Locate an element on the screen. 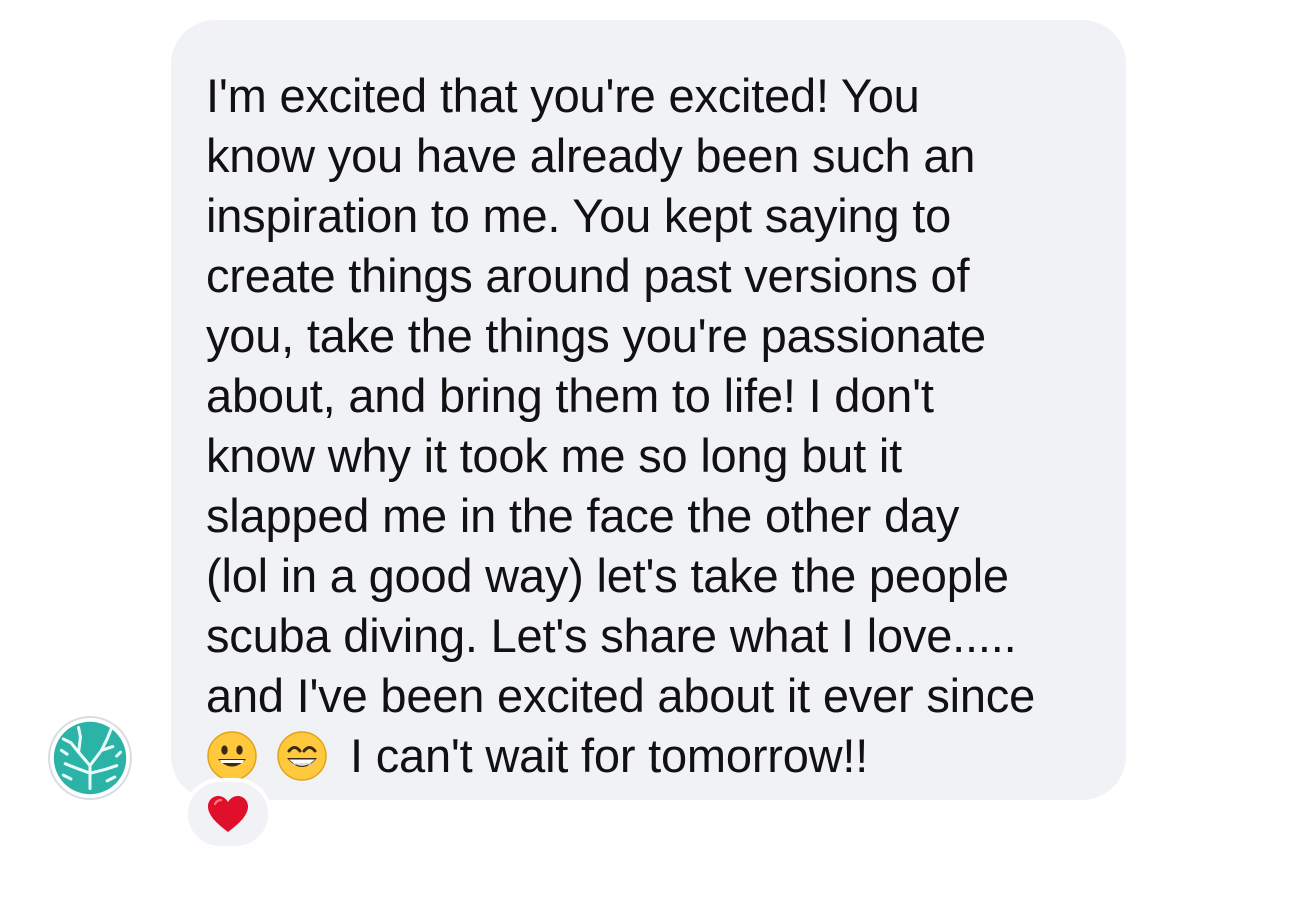 This screenshot has width=1290, height=901. message-final-line: I can't wait for tomorrow!! is located at coordinates (646, 756).